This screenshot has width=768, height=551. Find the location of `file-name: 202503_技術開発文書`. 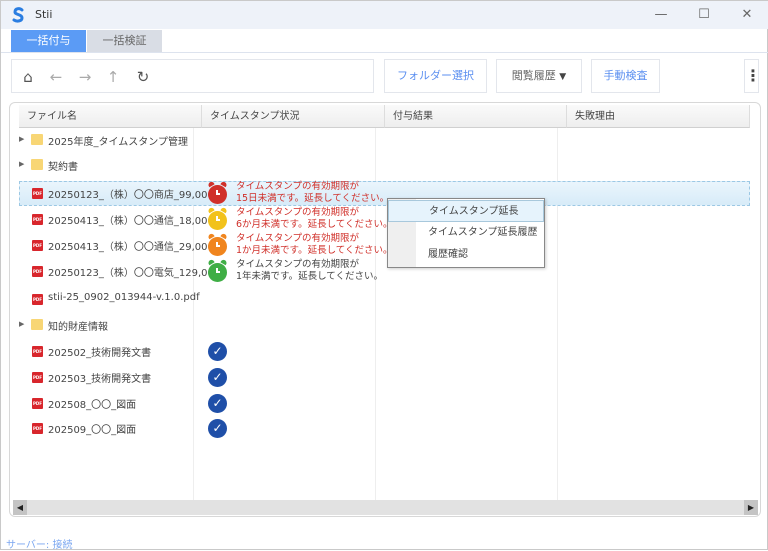

file-name: 202503_技術開発文書 is located at coordinates (100, 379).